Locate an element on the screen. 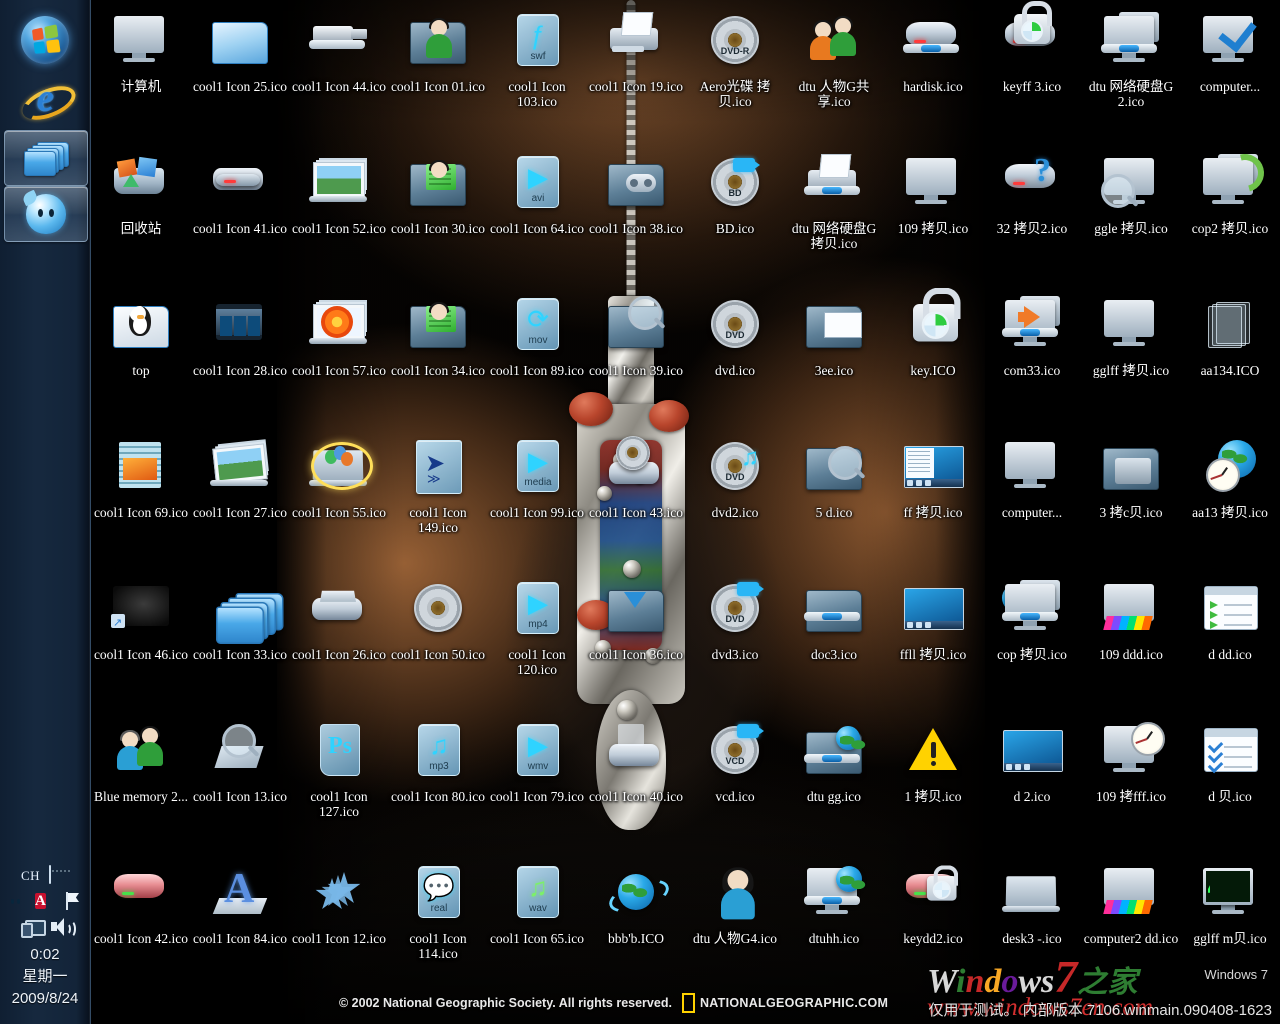  desktop-icon: cool1 Icon 12.ico is located at coordinates (339, 926).